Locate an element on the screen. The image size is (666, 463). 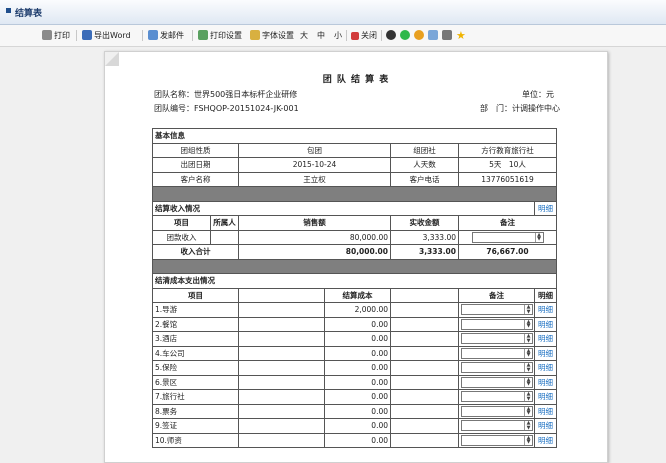
cost-header-row: 结清成本支出情况 is located at coordinates (354, 281).